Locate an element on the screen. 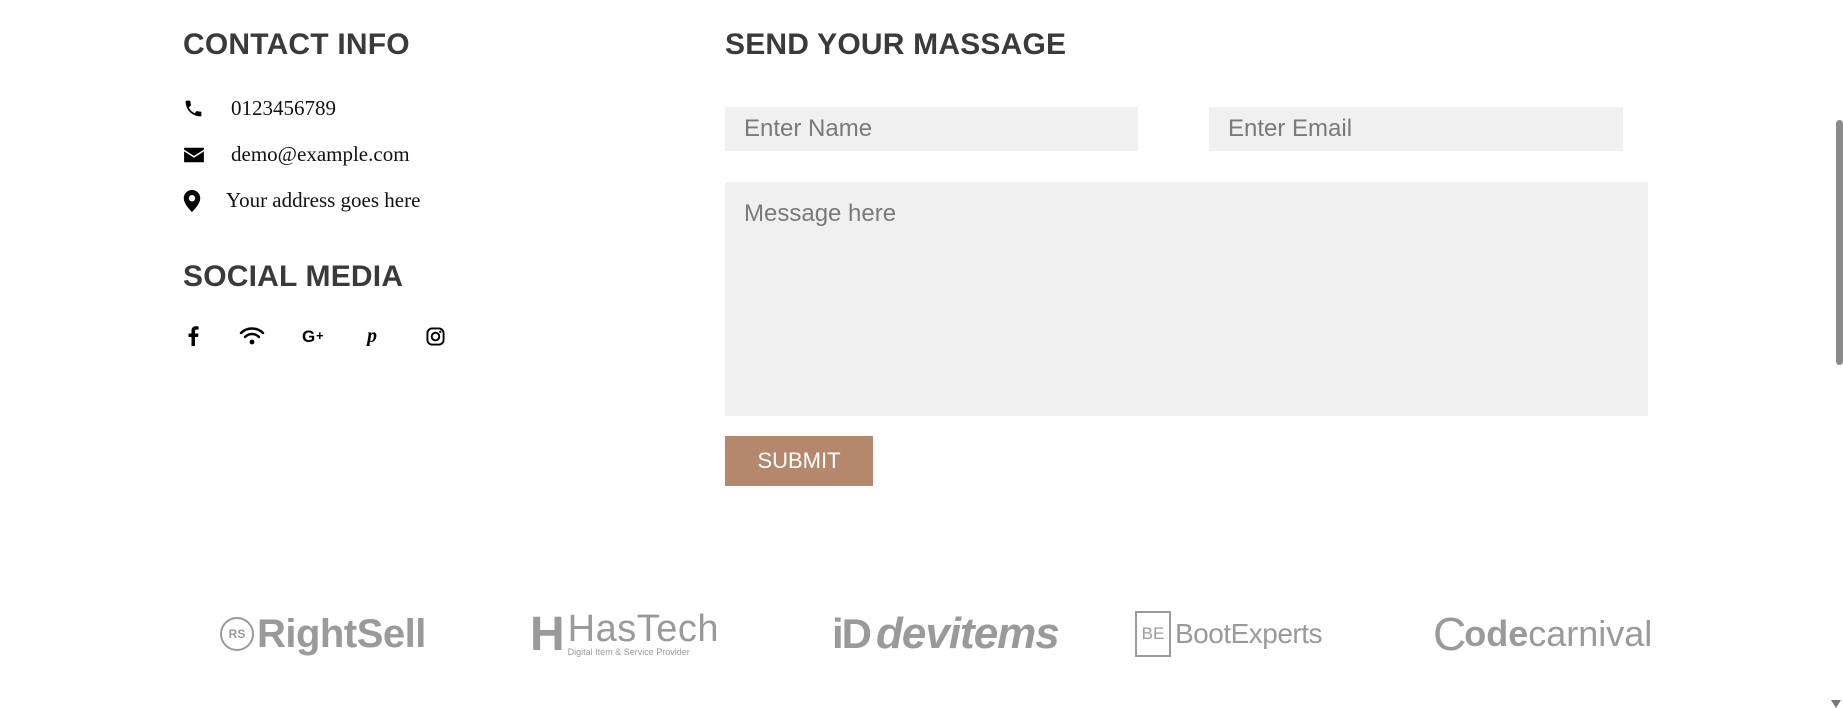 The width and height of the screenshot is (1843, 708). email-input is located at coordinates (1416, 129).